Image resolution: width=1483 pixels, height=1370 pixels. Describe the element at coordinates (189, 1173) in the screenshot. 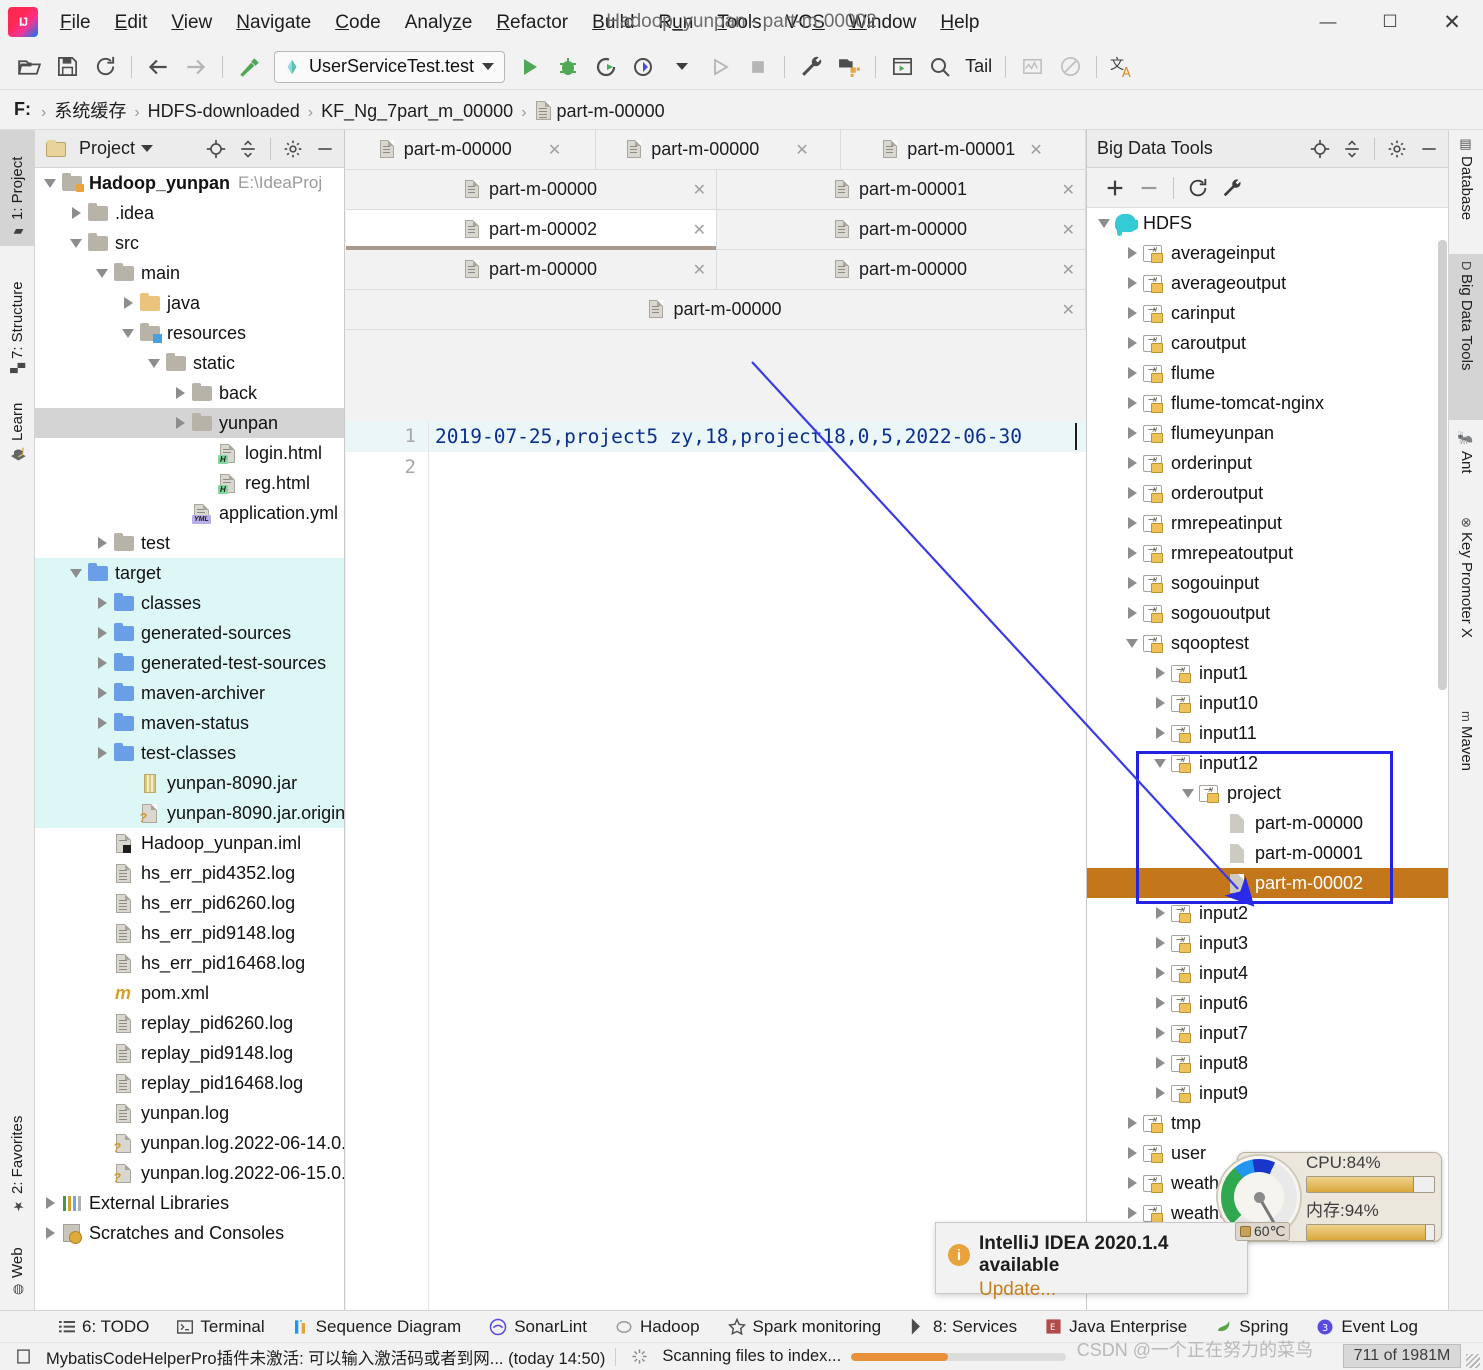

I see `project-tree-row: ? yunpan.log.2022-06-15.0.` at that location.